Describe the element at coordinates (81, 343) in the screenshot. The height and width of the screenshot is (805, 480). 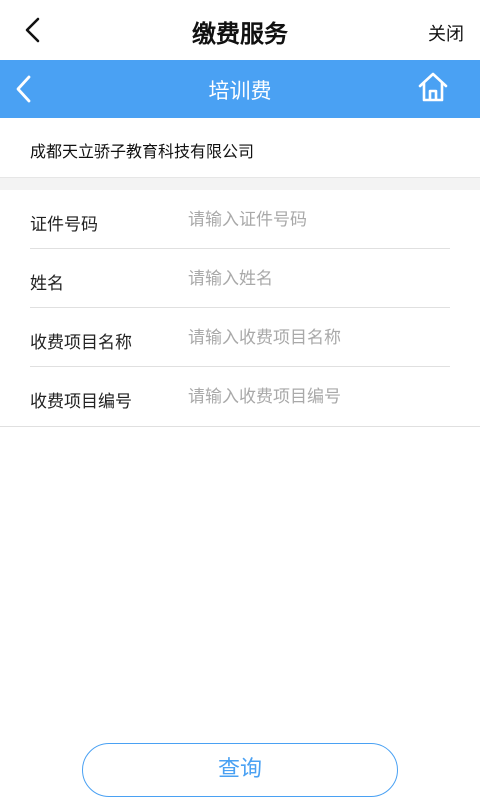
I see `fee-item-name-label: 收费项目名称` at that location.